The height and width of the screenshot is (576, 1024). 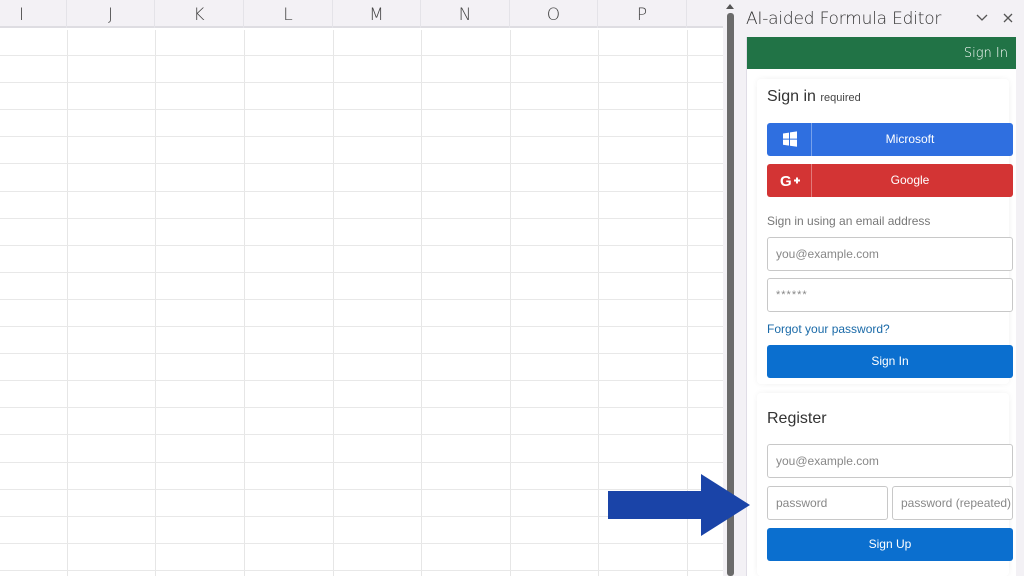 I want to click on column-header-i: I, so click(x=33, y=14).